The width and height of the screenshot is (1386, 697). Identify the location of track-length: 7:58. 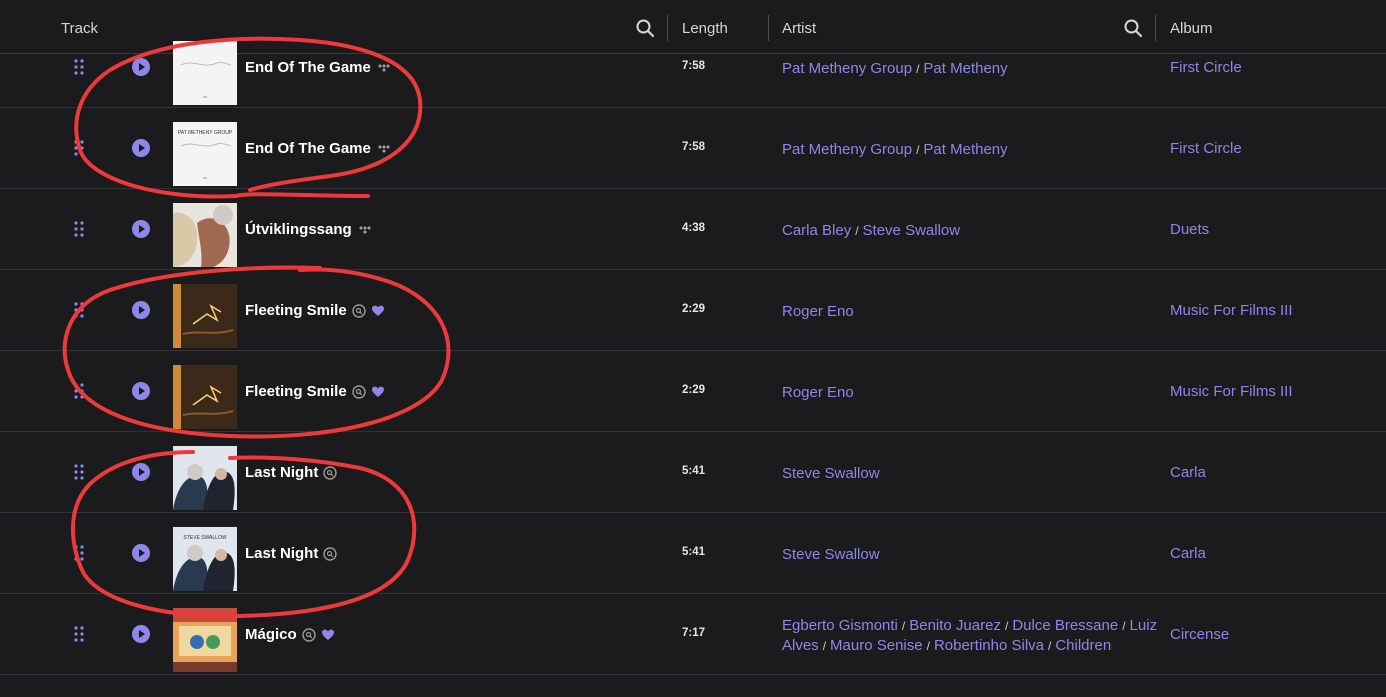
(694, 66).